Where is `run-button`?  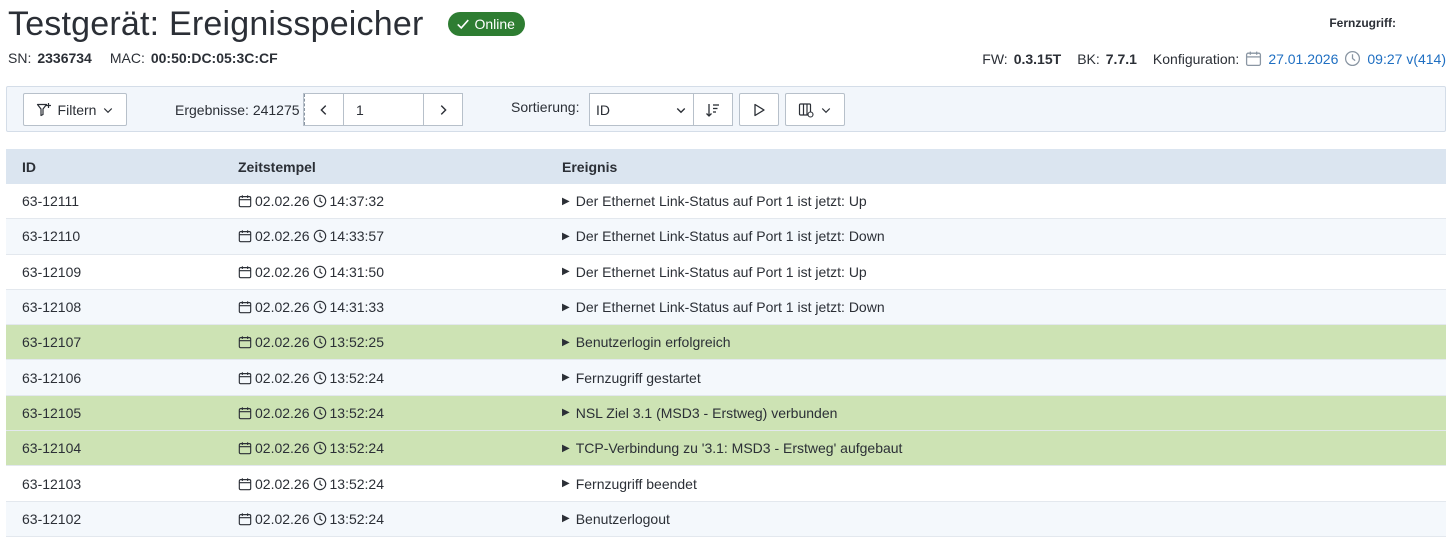
run-button is located at coordinates (759, 109).